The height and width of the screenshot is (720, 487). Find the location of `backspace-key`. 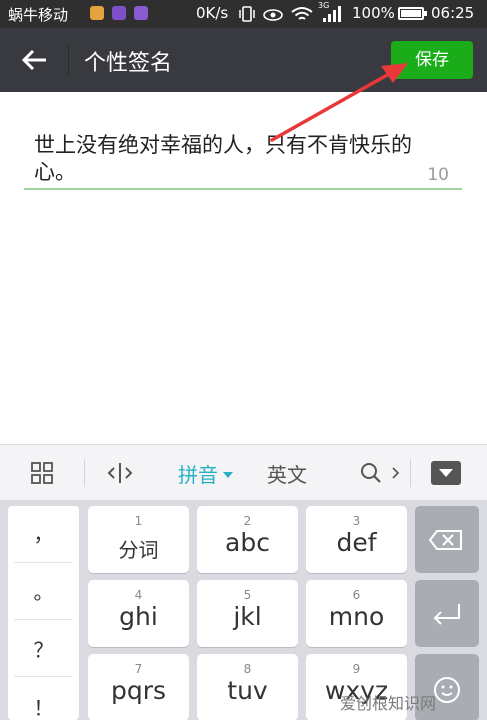

backspace-key is located at coordinates (447, 539).